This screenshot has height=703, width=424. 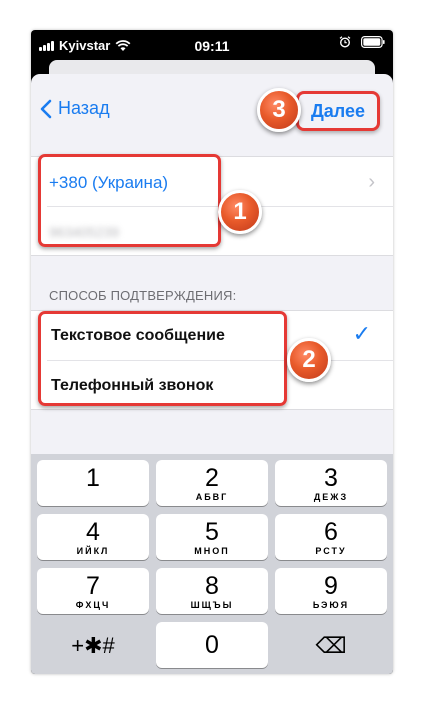 What do you see at coordinates (331, 605) in the screenshot?
I see `key-letters: ЬЭЮЯ` at bounding box center [331, 605].